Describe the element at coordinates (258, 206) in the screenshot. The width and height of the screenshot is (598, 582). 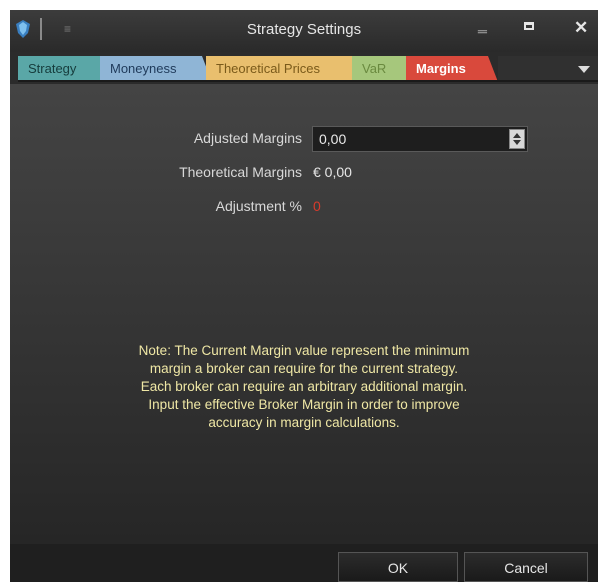
I see `adjustment-label: Adjustment %` at that location.